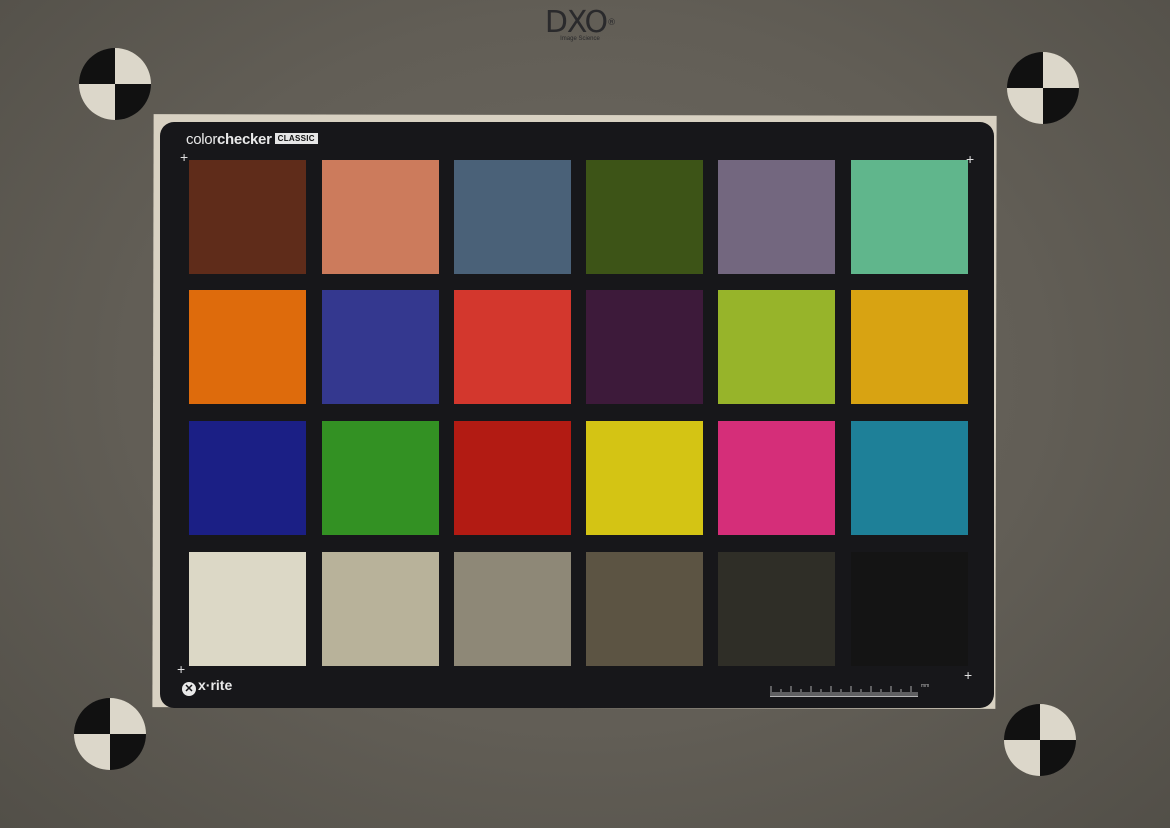  Describe the element at coordinates (909, 609) in the screenshot. I see `color-patch-r4-c6` at that location.